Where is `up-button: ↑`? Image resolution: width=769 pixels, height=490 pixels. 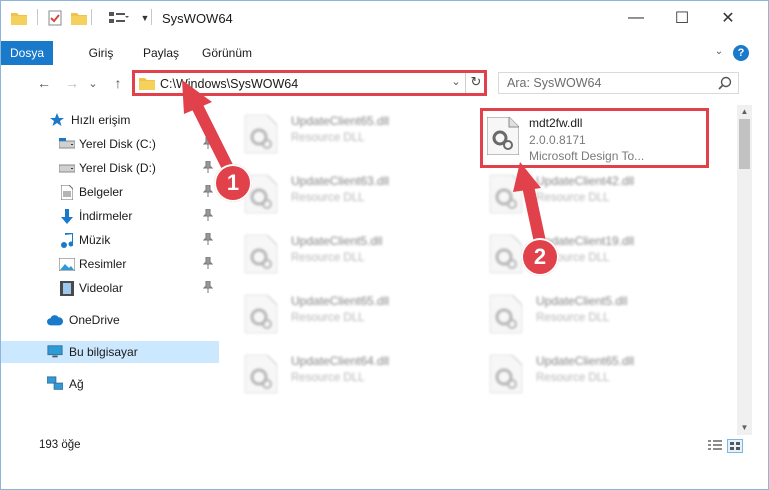 up-button: ↑ is located at coordinates (118, 83).